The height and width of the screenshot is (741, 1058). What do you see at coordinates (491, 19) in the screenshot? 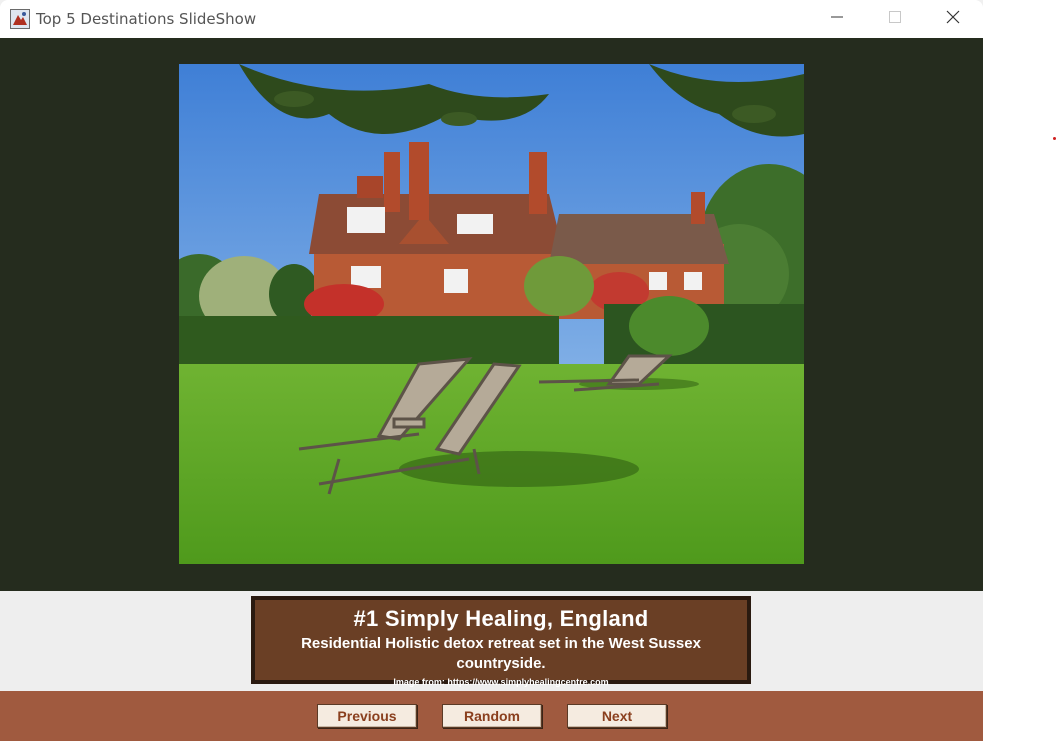
I see `title-bar: Top 5 Destinations SlideShow` at bounding box center [491, 19].